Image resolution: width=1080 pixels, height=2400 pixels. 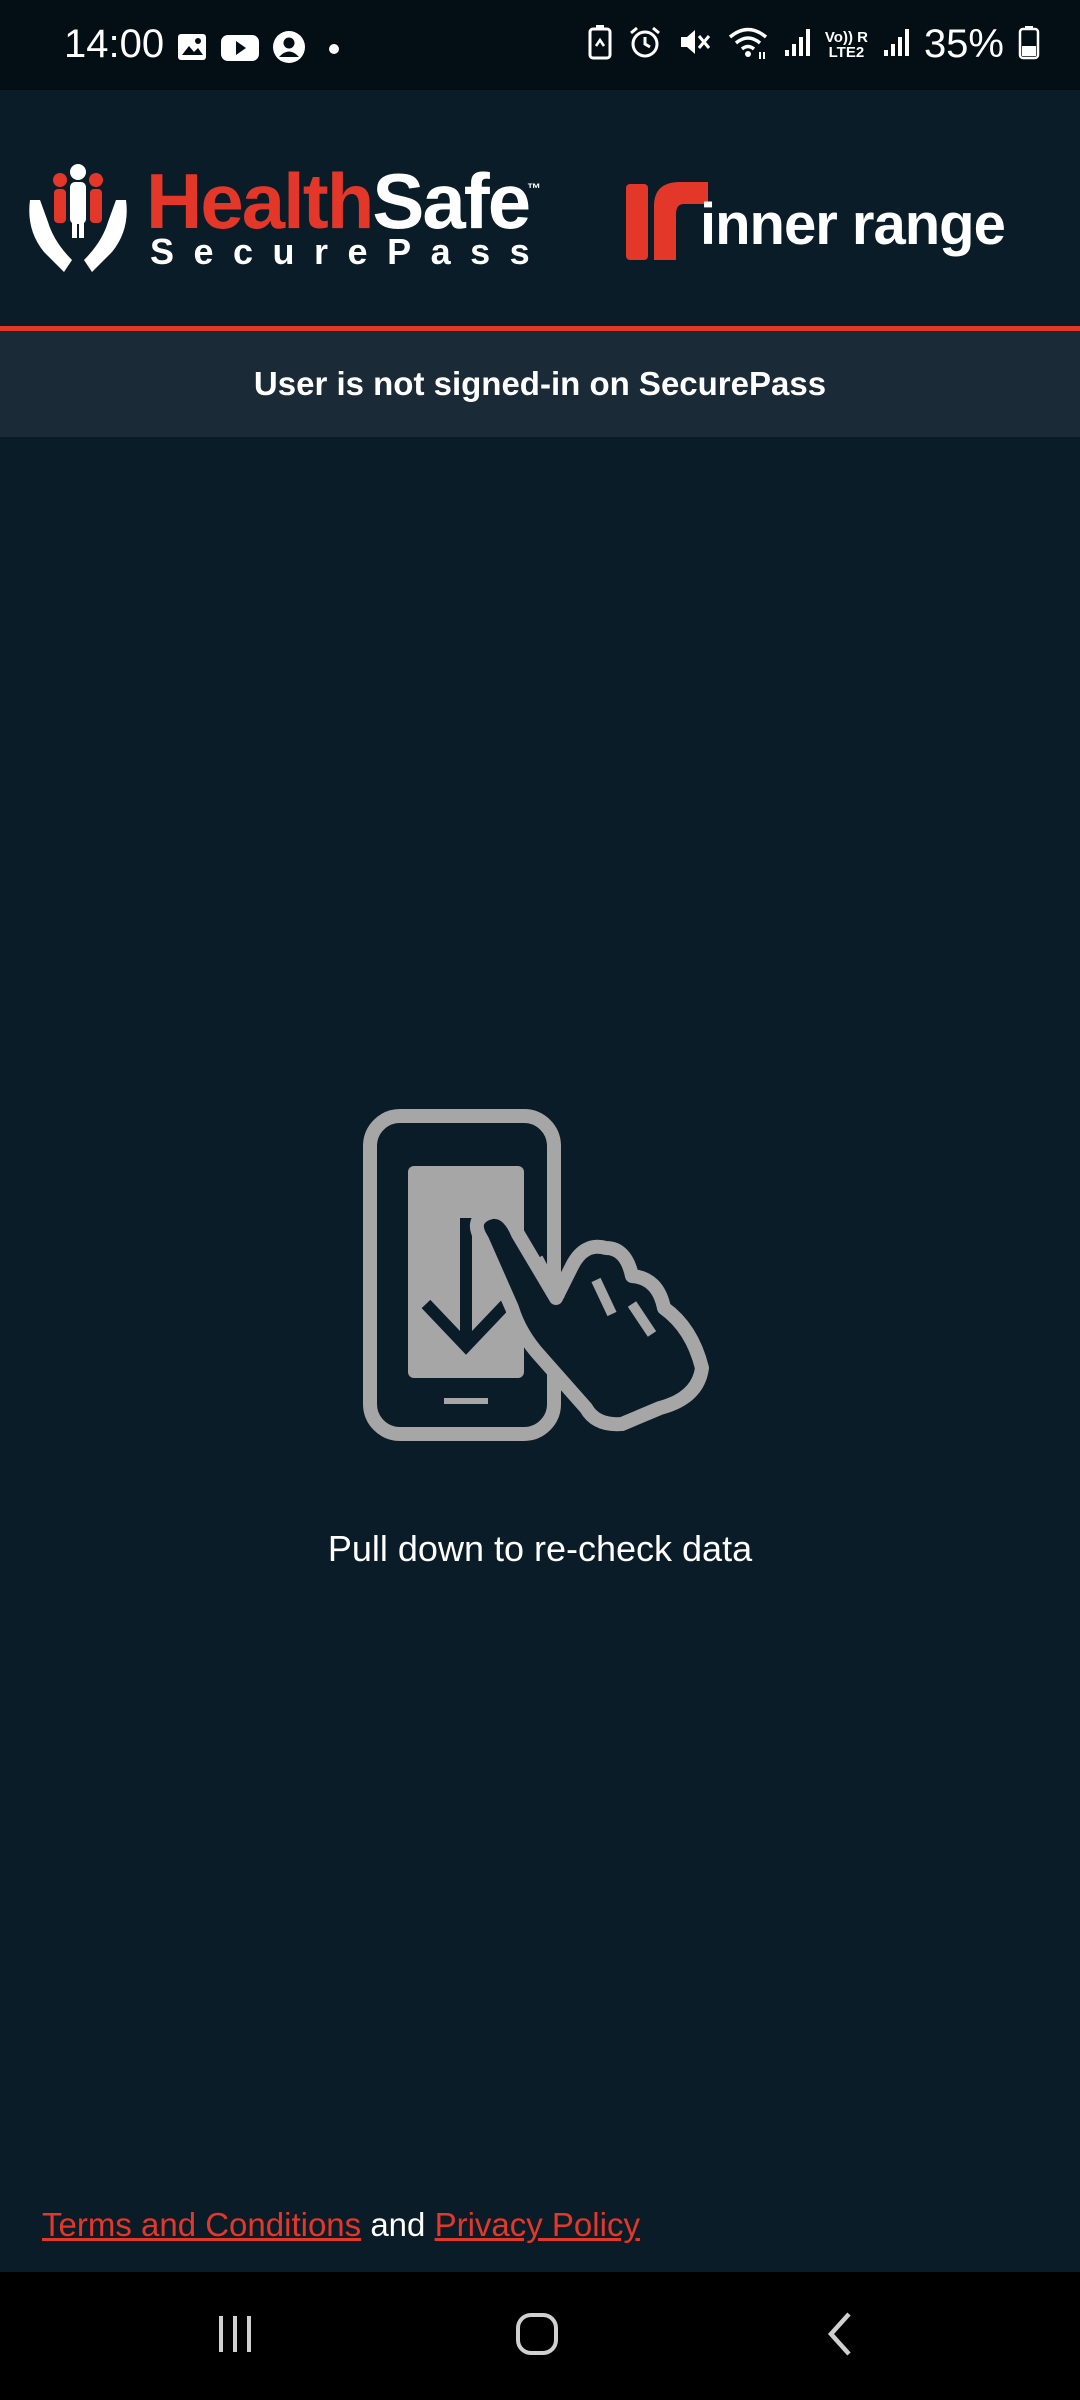 I want to click on recent-apps-button, so click(x=235, y=2336).